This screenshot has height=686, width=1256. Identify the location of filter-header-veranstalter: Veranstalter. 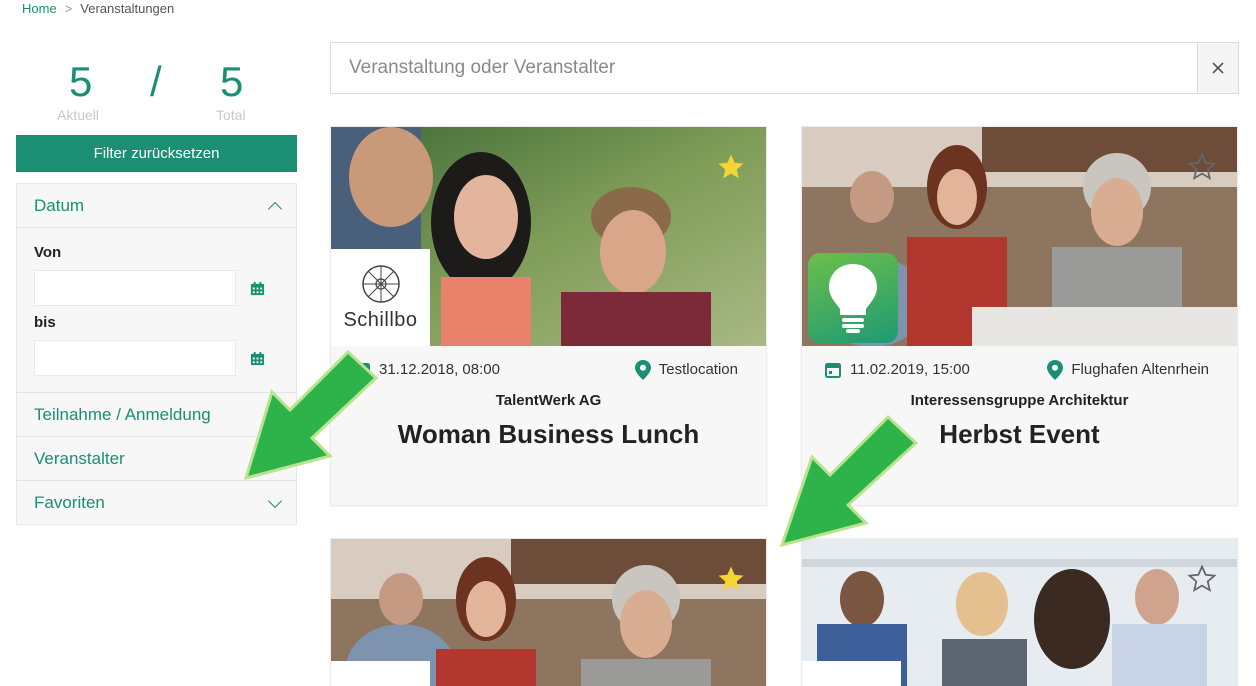
(156, 458).